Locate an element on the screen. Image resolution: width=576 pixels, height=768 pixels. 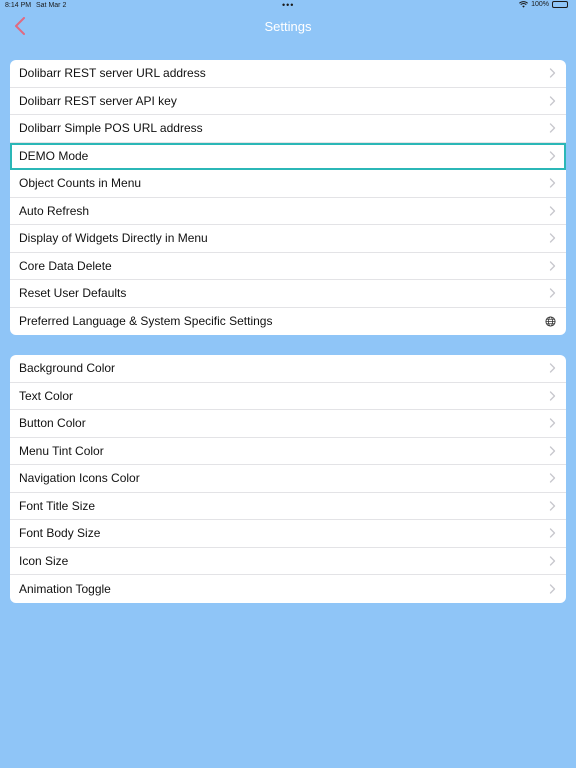
settings-row-label: Core Data Delete is located at coordinates (65, 265).